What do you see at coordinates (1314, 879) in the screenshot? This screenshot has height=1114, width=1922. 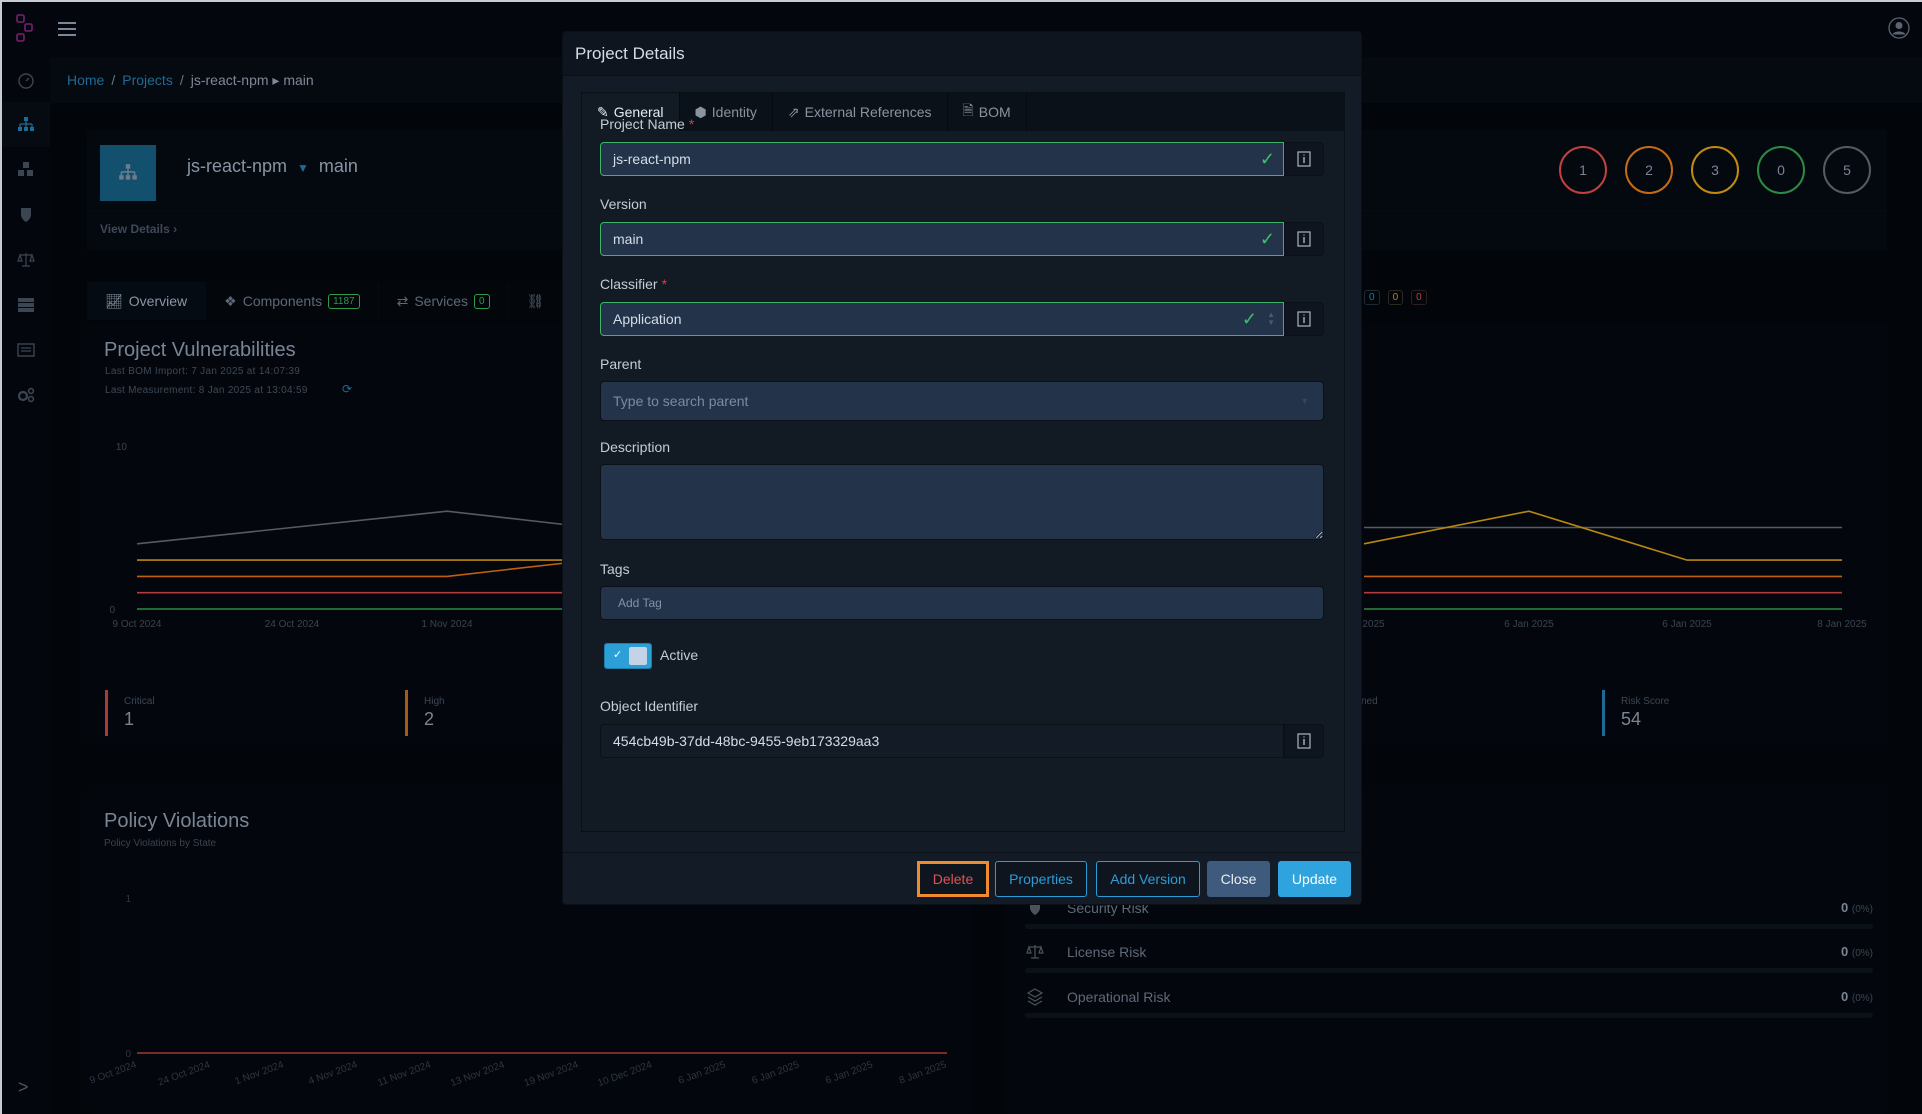 I see `update-button: Update` at bounding box center [1314, 879].